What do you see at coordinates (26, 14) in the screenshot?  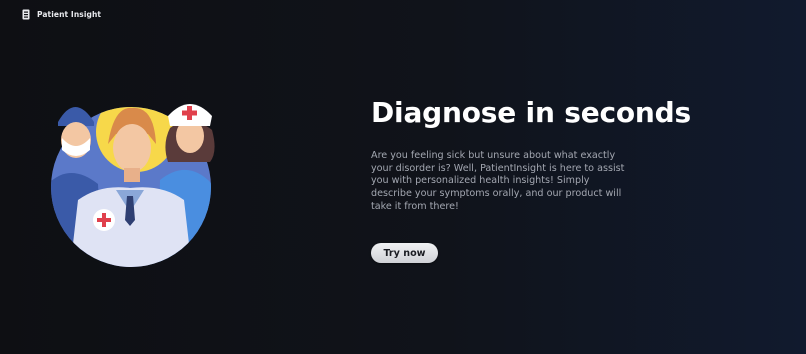 I see `document-icon` at bounding box center [26, 14].